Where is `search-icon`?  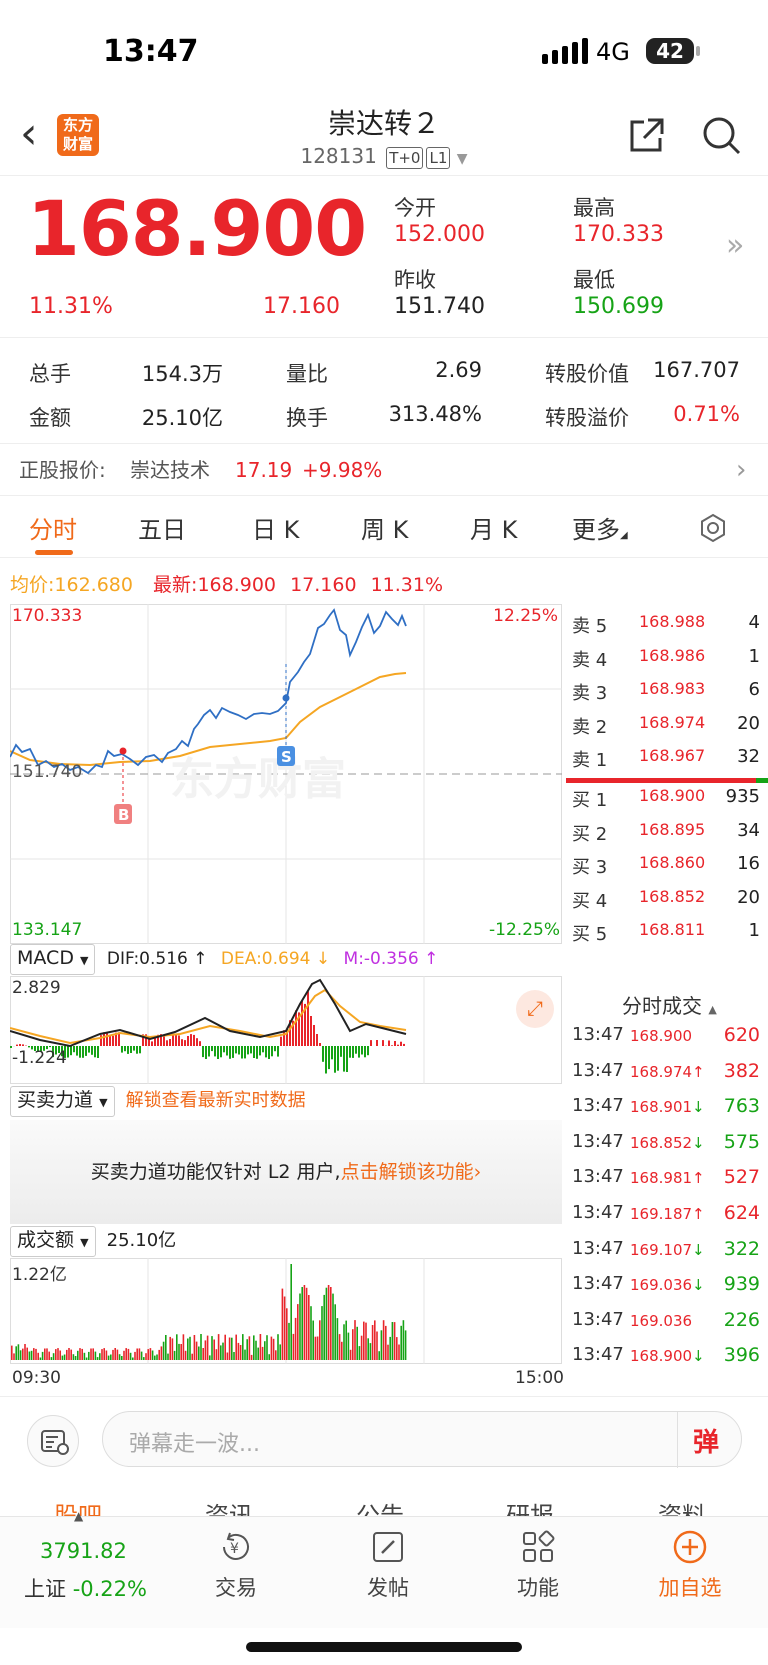
search-icon is located at coordinates (722, 136).